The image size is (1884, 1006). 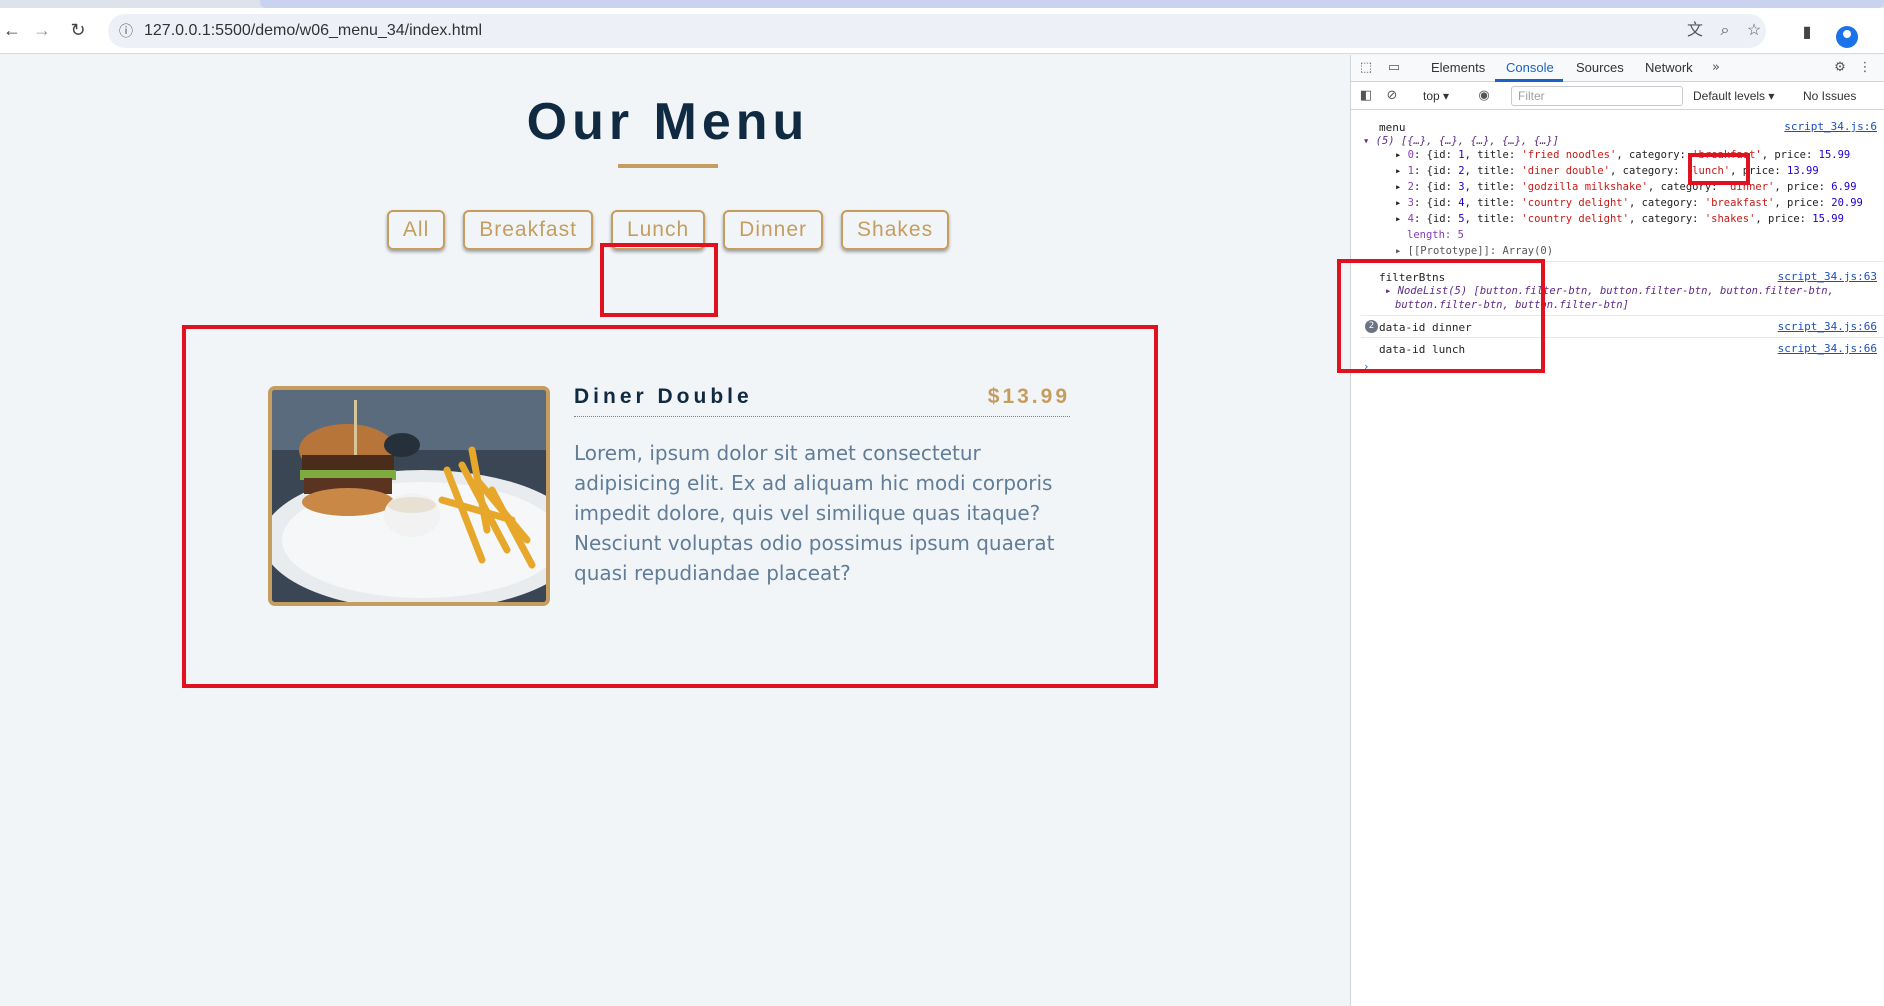 What do you see at coordinates (1484, 96) in the screenshot?
I see `live-expression-eye-icon: ◉` at bounding box center [1484, 96].